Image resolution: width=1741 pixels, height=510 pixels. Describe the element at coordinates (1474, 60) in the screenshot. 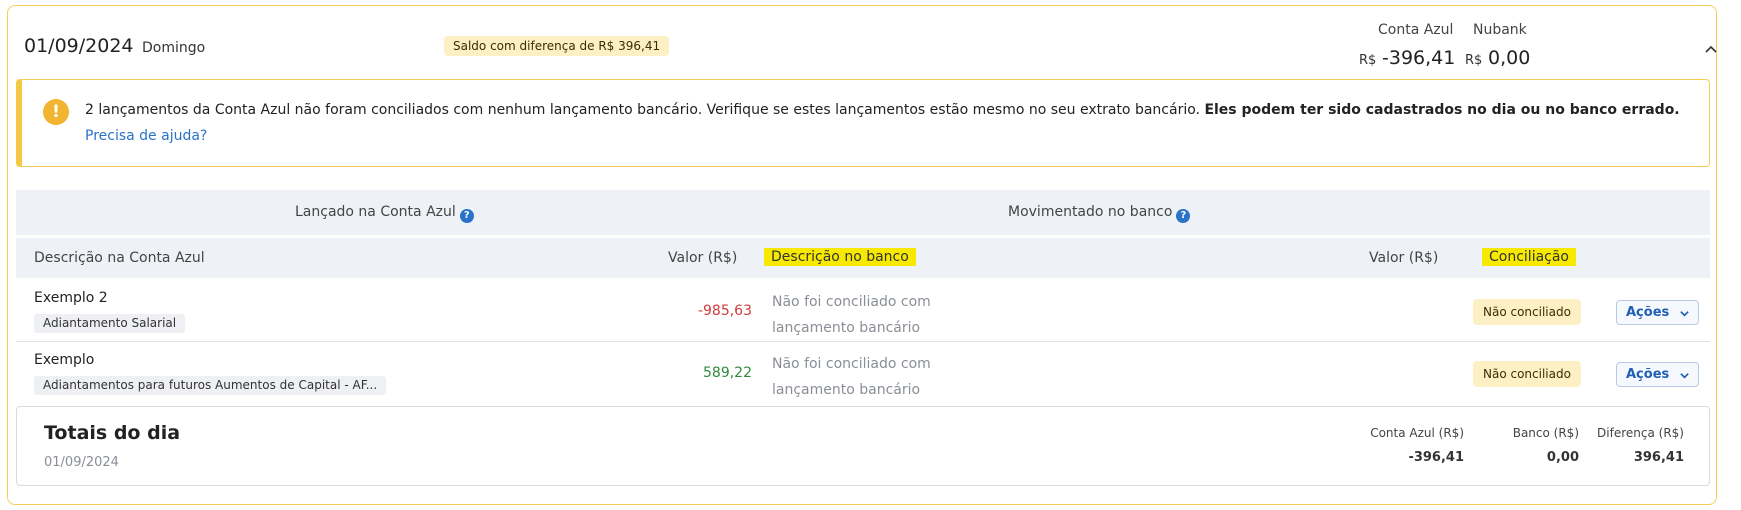

I see `header-bank-currency: R$` at that location.